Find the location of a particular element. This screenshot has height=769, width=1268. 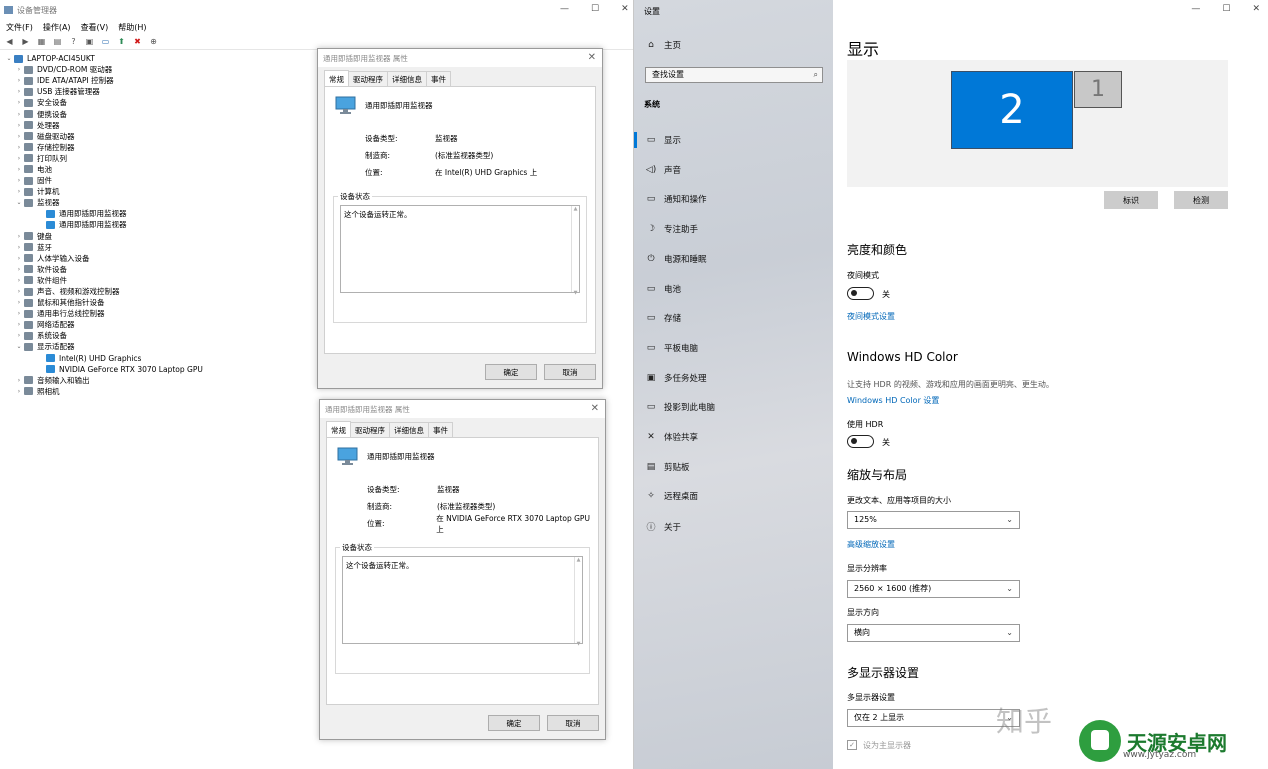

menu-help: 帮助(H) is located at coordinates (132, 27).